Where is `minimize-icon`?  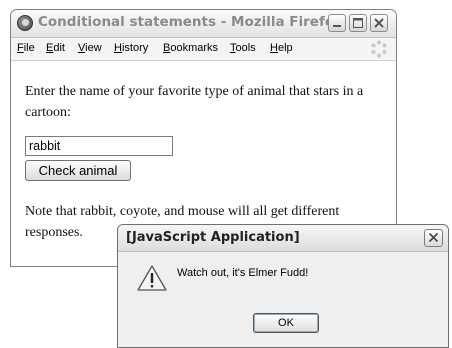 minimize-icon is located at coordinates (337, 26).